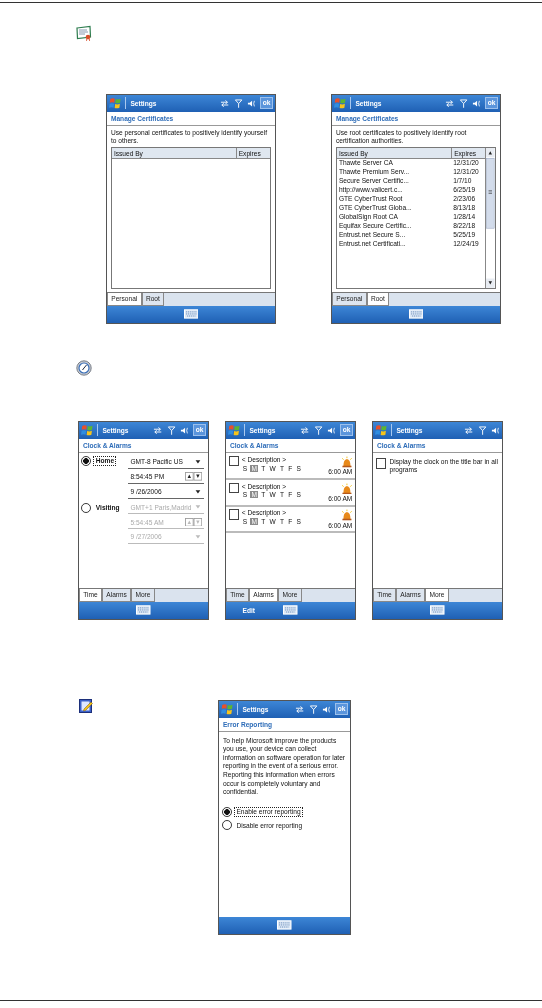 The width and height of the screenshot is (542, 1008). Describe the element at coordinates (490, 218) in the screenshot. I see `scroll-bar` at that location.